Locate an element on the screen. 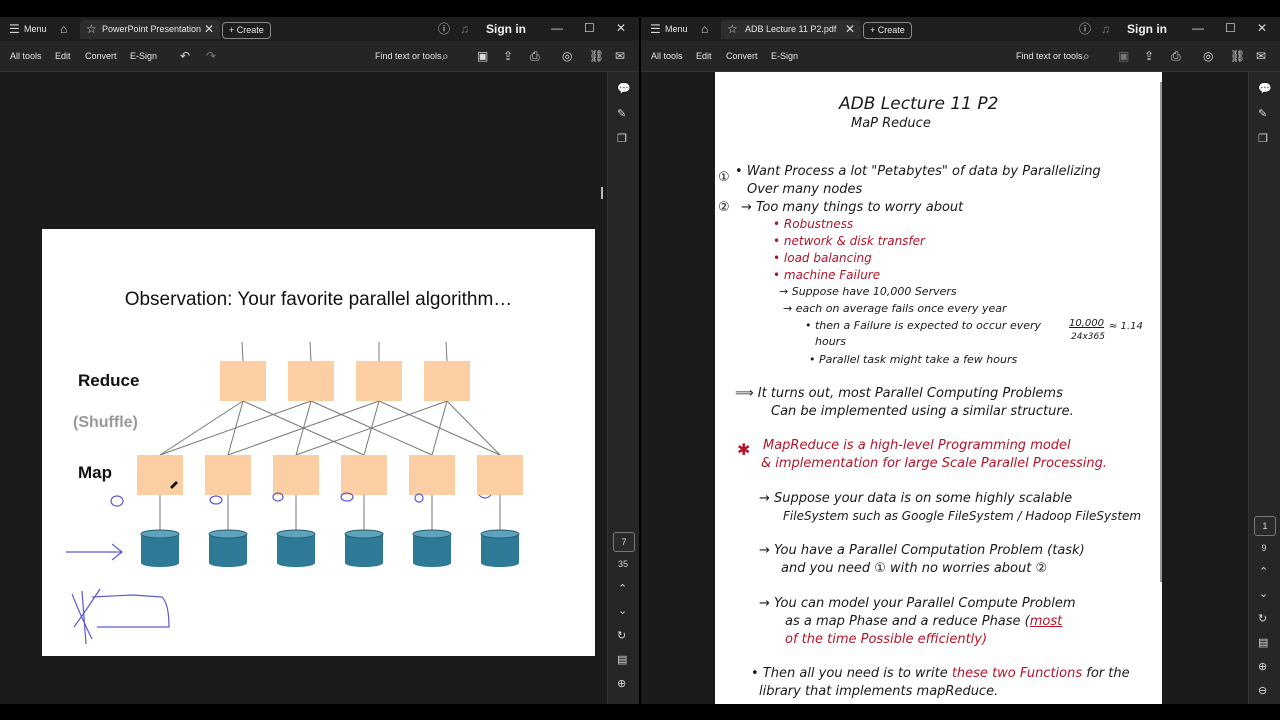 This screenshot has height=720, width=1280. approx-value: ≈ 1.14 is located at coordinates (1126, 326).